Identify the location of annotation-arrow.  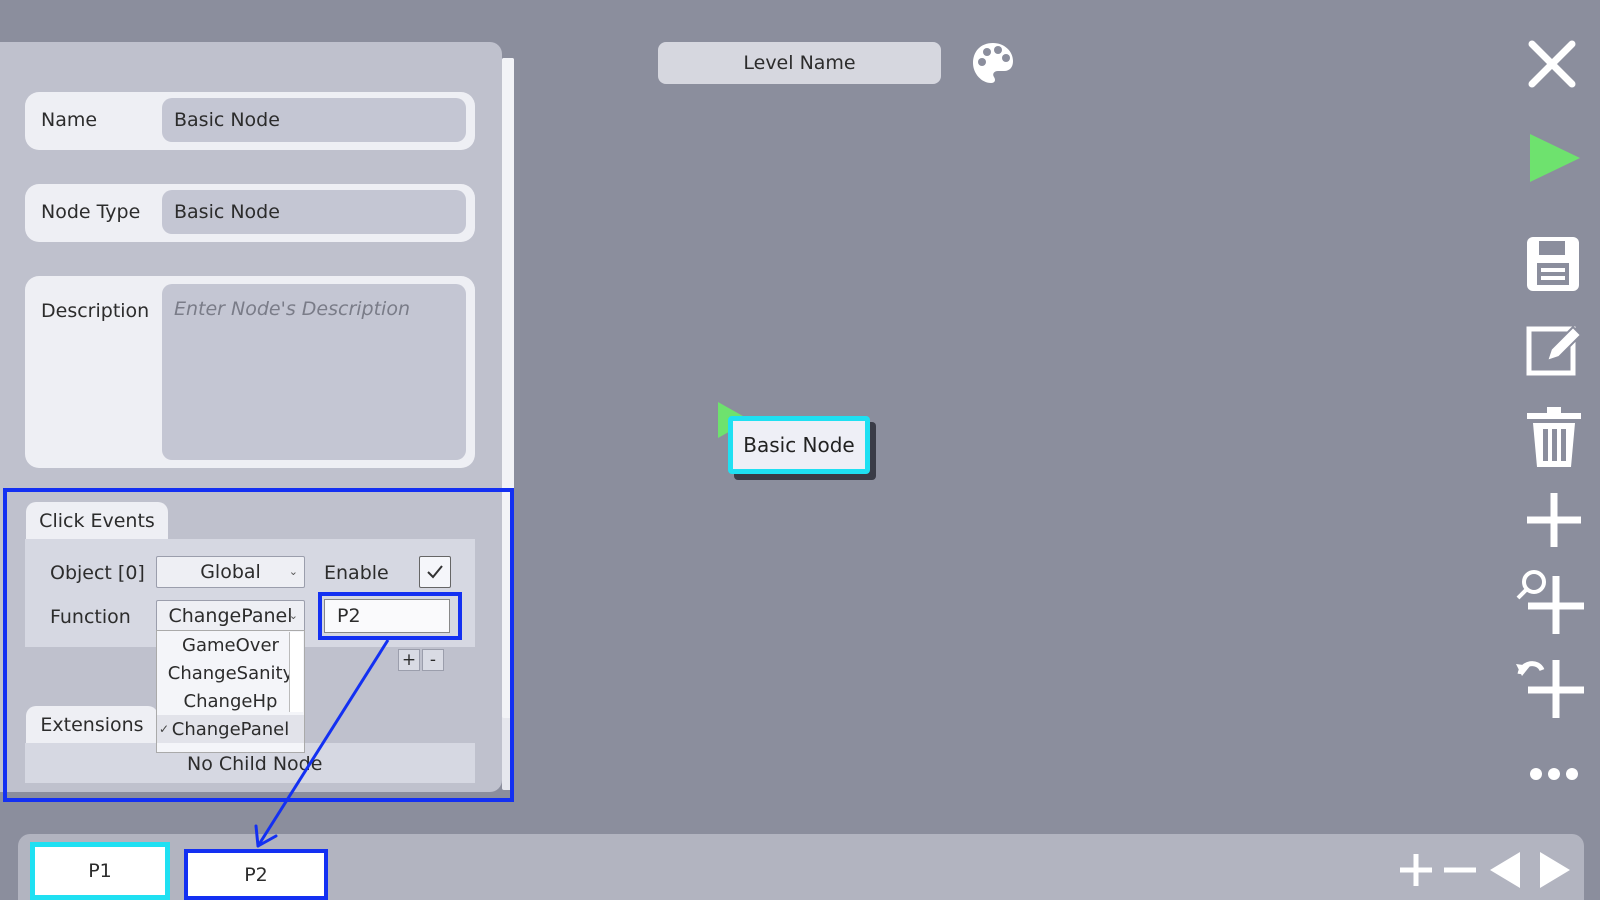
(322, 743).